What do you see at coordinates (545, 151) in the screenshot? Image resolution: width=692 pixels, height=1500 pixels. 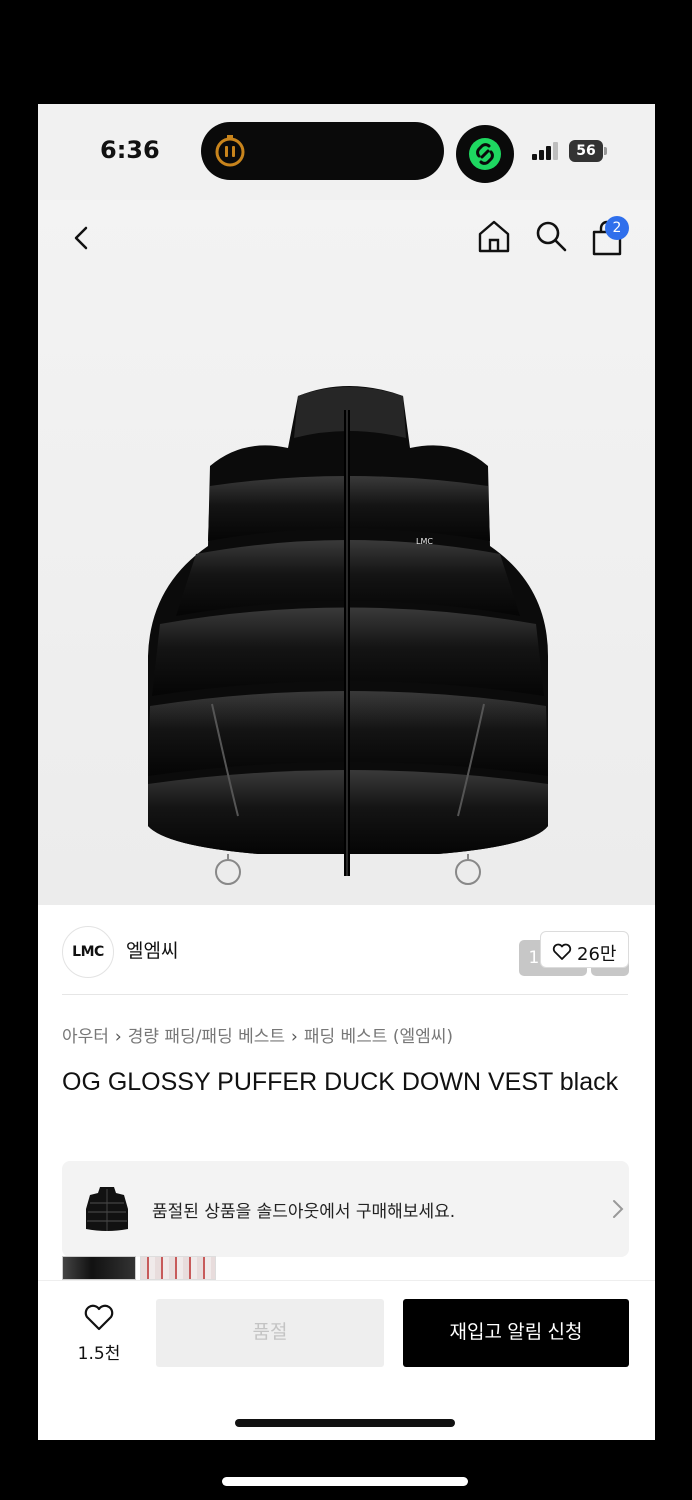 I see `cellular-signal-icon` at bounding box center [545, 151].